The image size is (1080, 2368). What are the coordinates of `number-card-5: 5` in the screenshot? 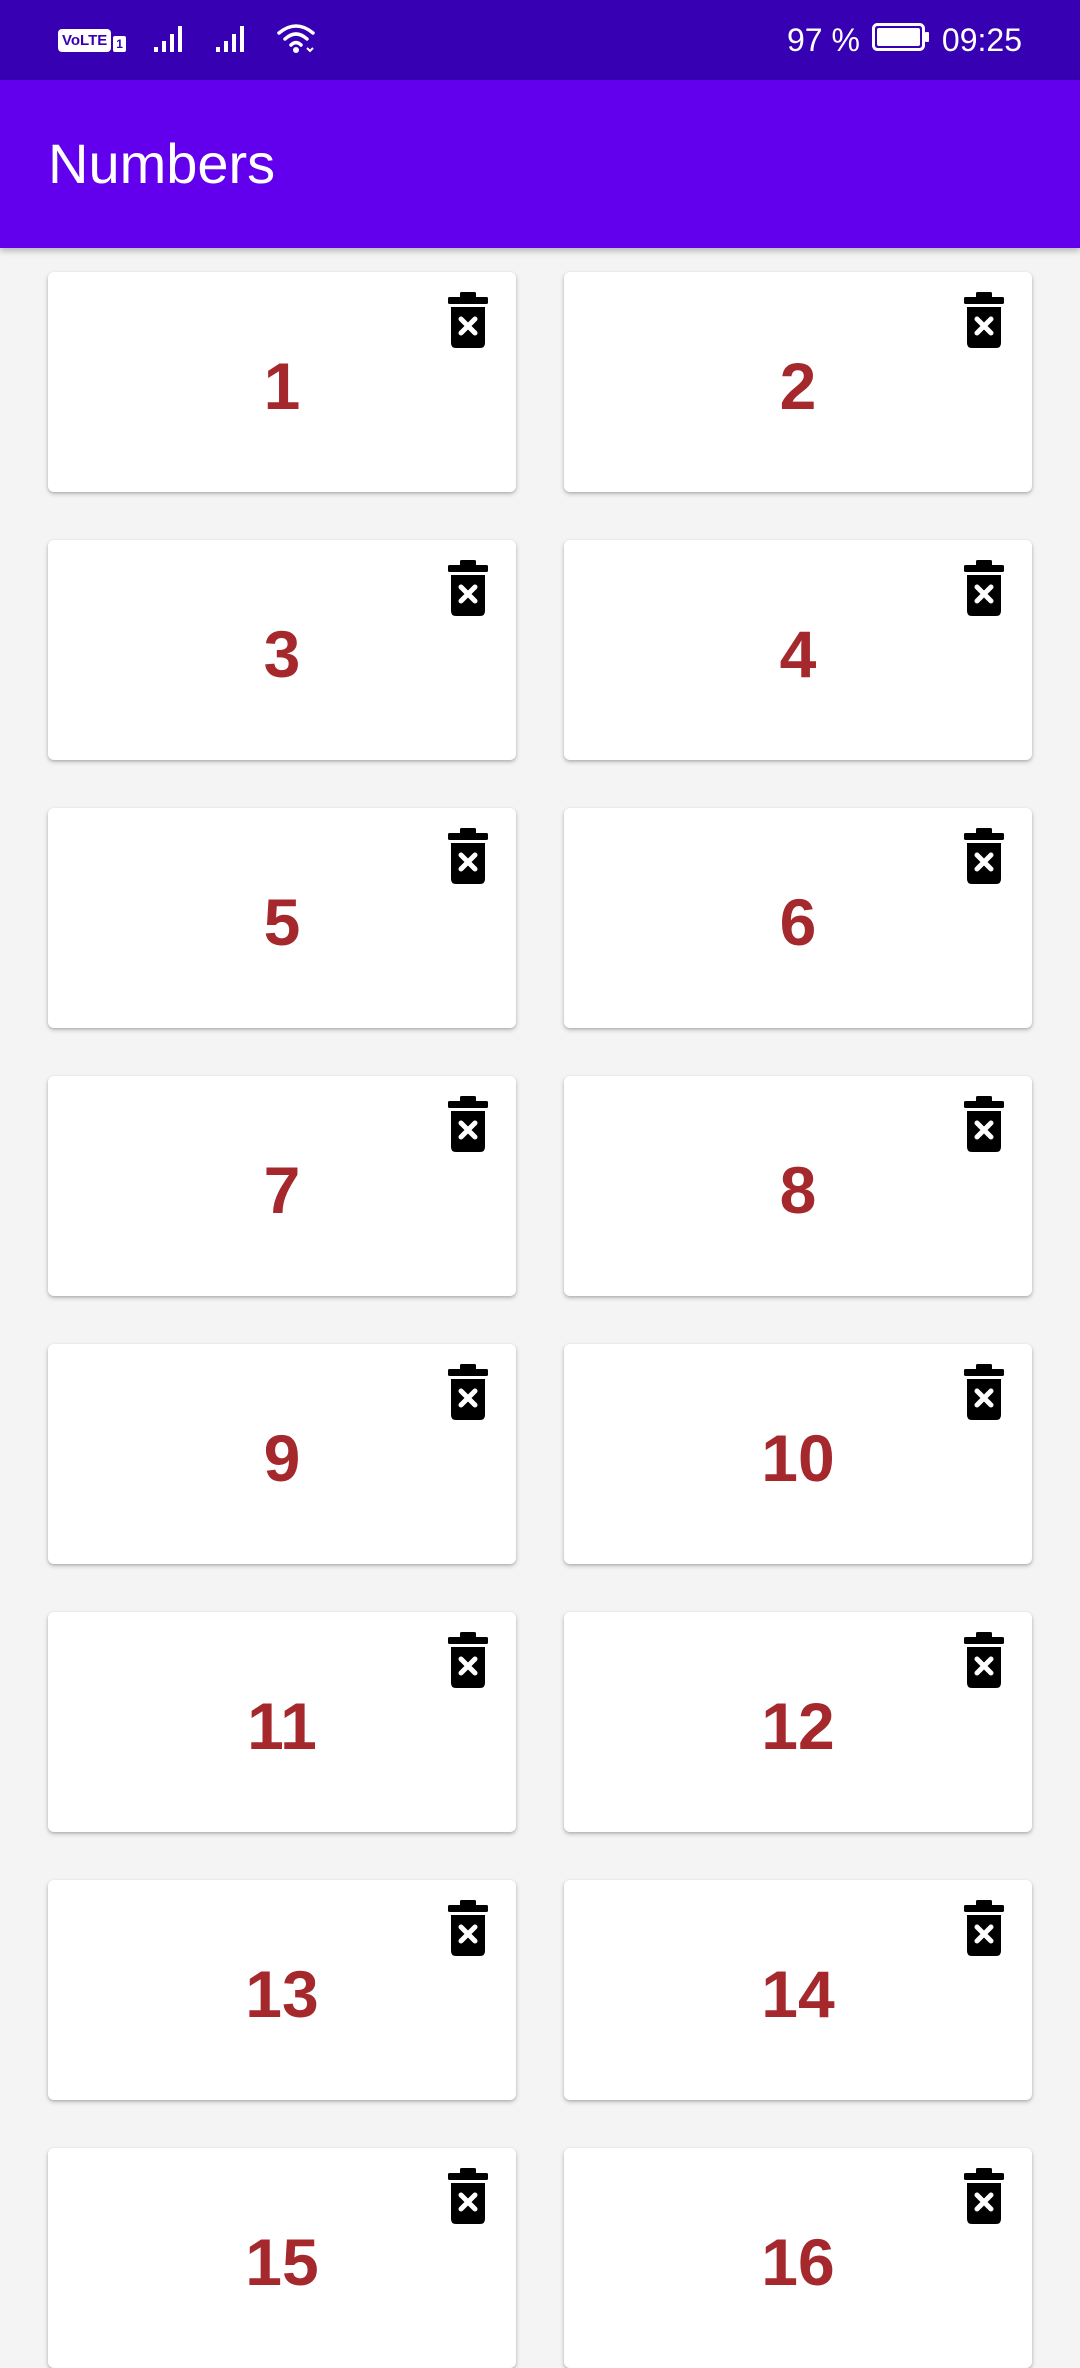 It's located at (282, 918).